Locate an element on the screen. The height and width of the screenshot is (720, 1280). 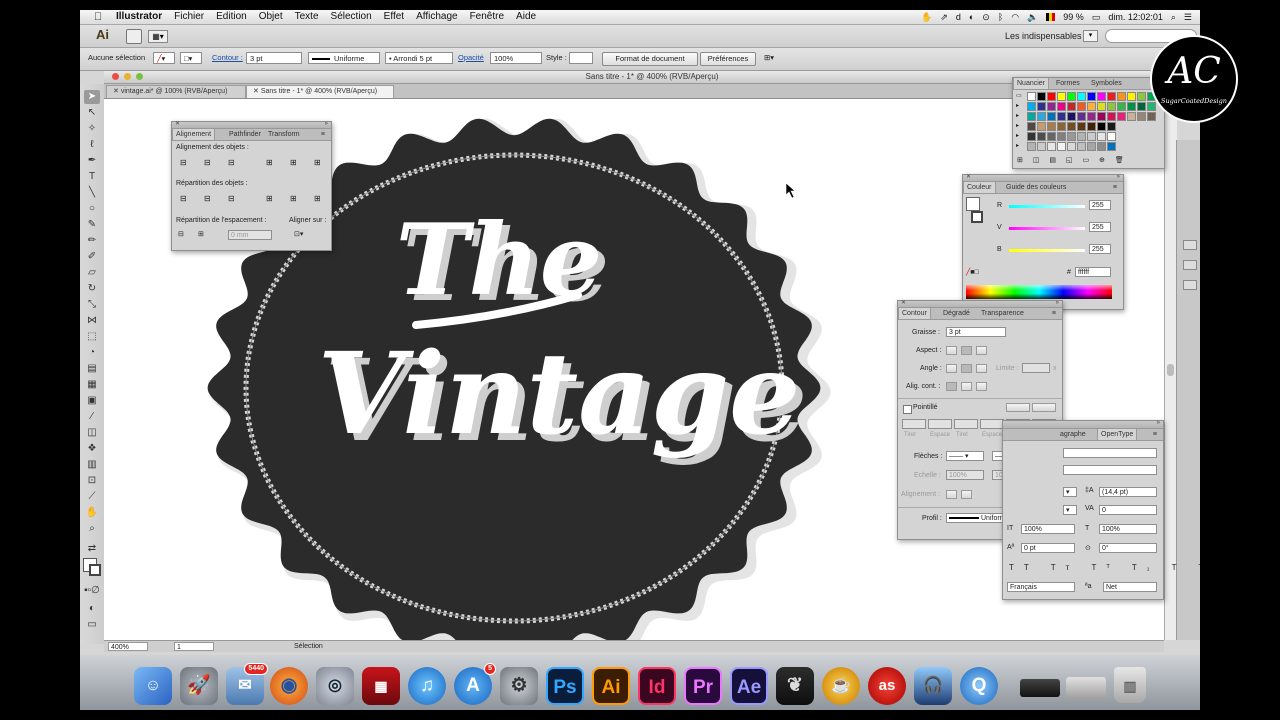
fill-swatch: ╱▾ is located at coordinates (164, 58).